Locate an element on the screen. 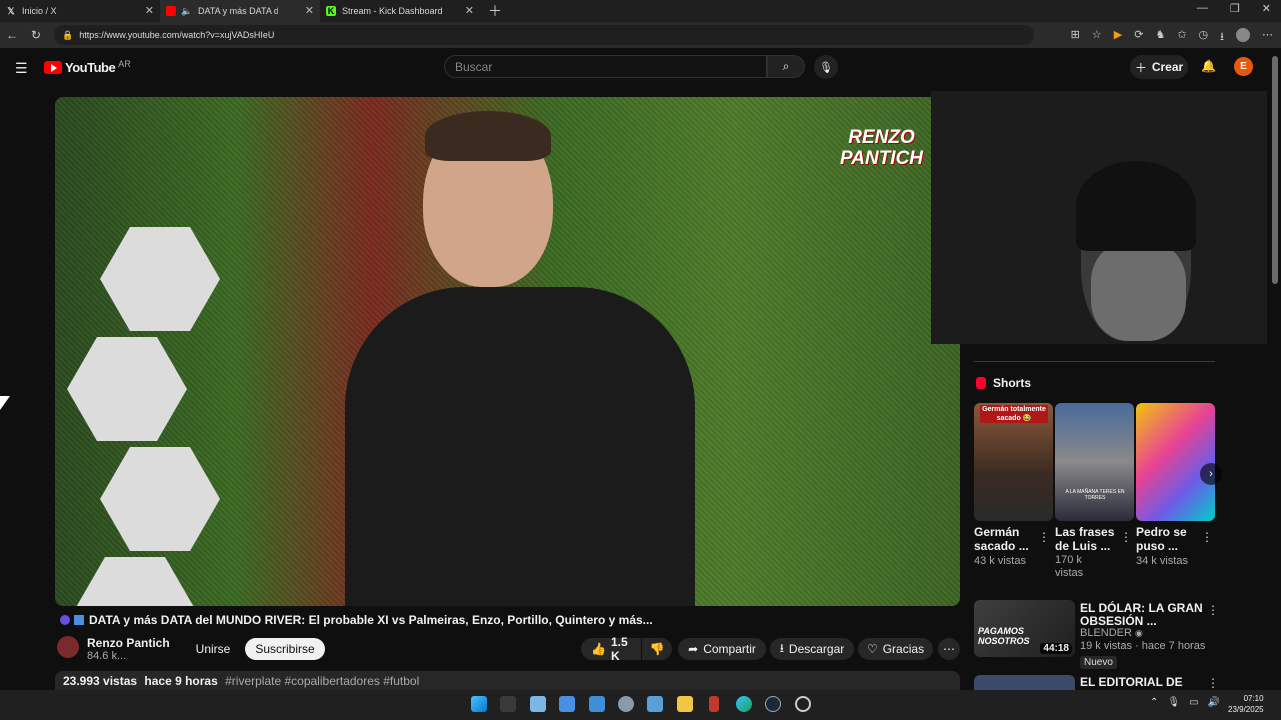 The width and height of the screenshot is (1281, 720). create-button: ＋ Crear is located at coordinates (1159, 67).